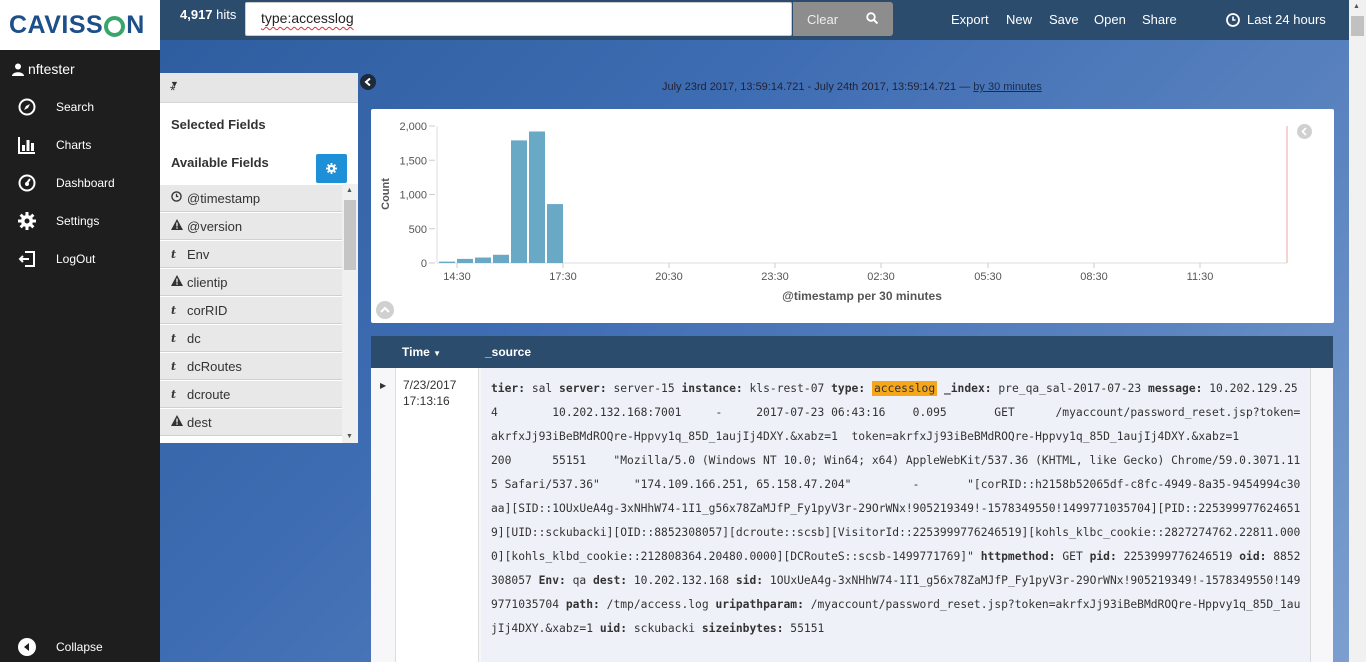 This screenshot has height=662, width=1366. Describe the element at coordinates (872, 19) in the screenshot. I see `search-icon` at that location.